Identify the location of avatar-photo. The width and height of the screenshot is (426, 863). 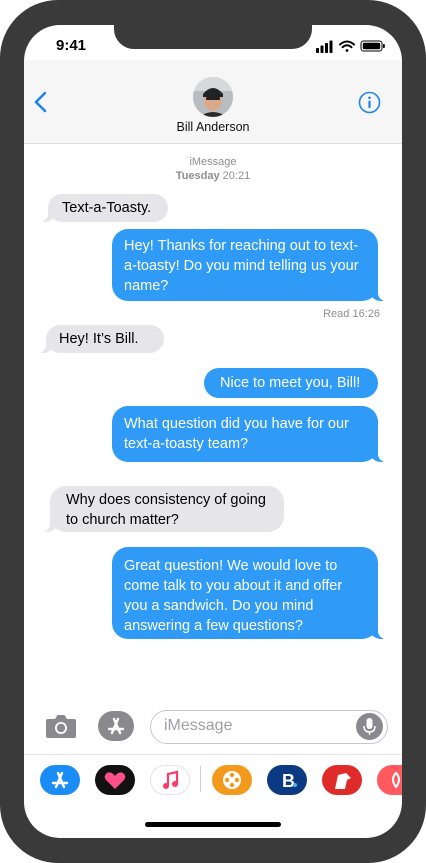
(213, 97).